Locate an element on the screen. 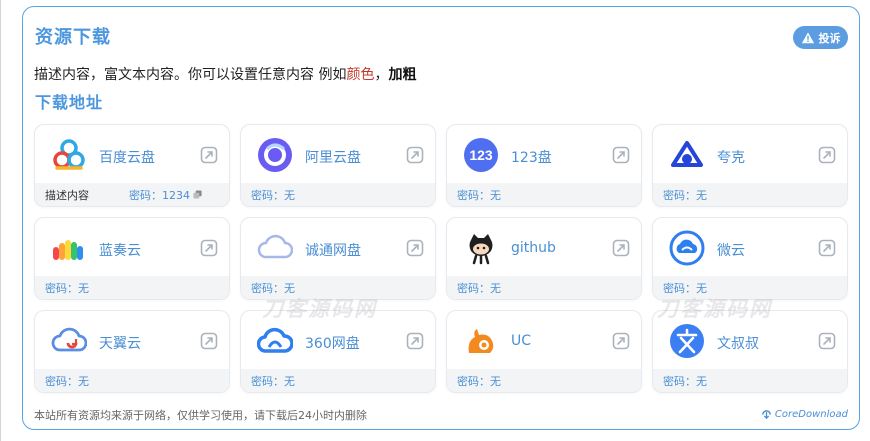 This screenshot has height=441, width=870. card-name: 阿里云盘 is located at coordinates (333, 158).